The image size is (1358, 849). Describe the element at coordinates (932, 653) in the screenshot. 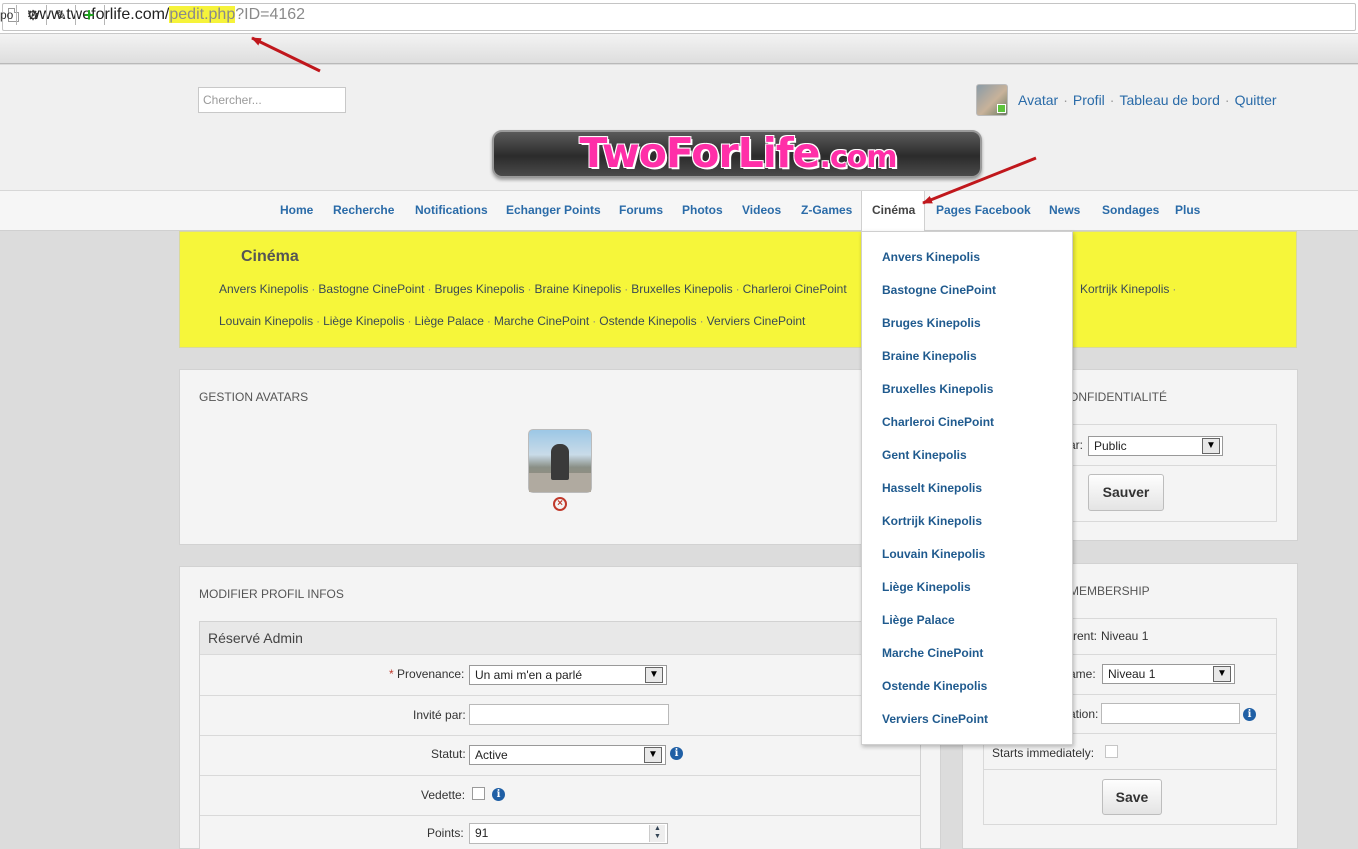

I see `dropdown-item: Marche CinePoint` at that location.